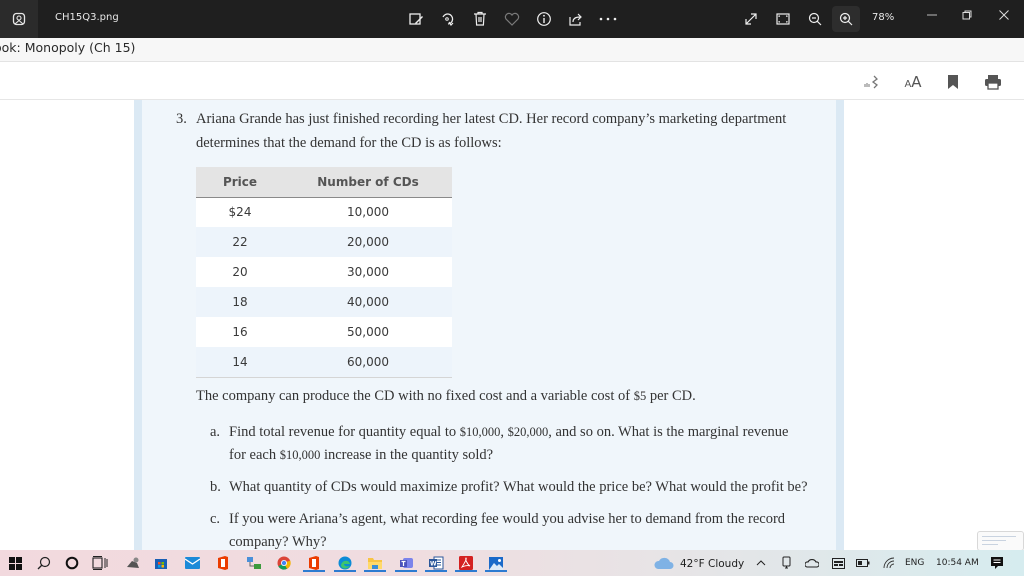 This screenshot has height=576, width=1024. I want to click on delete-button, so click(480, 19).